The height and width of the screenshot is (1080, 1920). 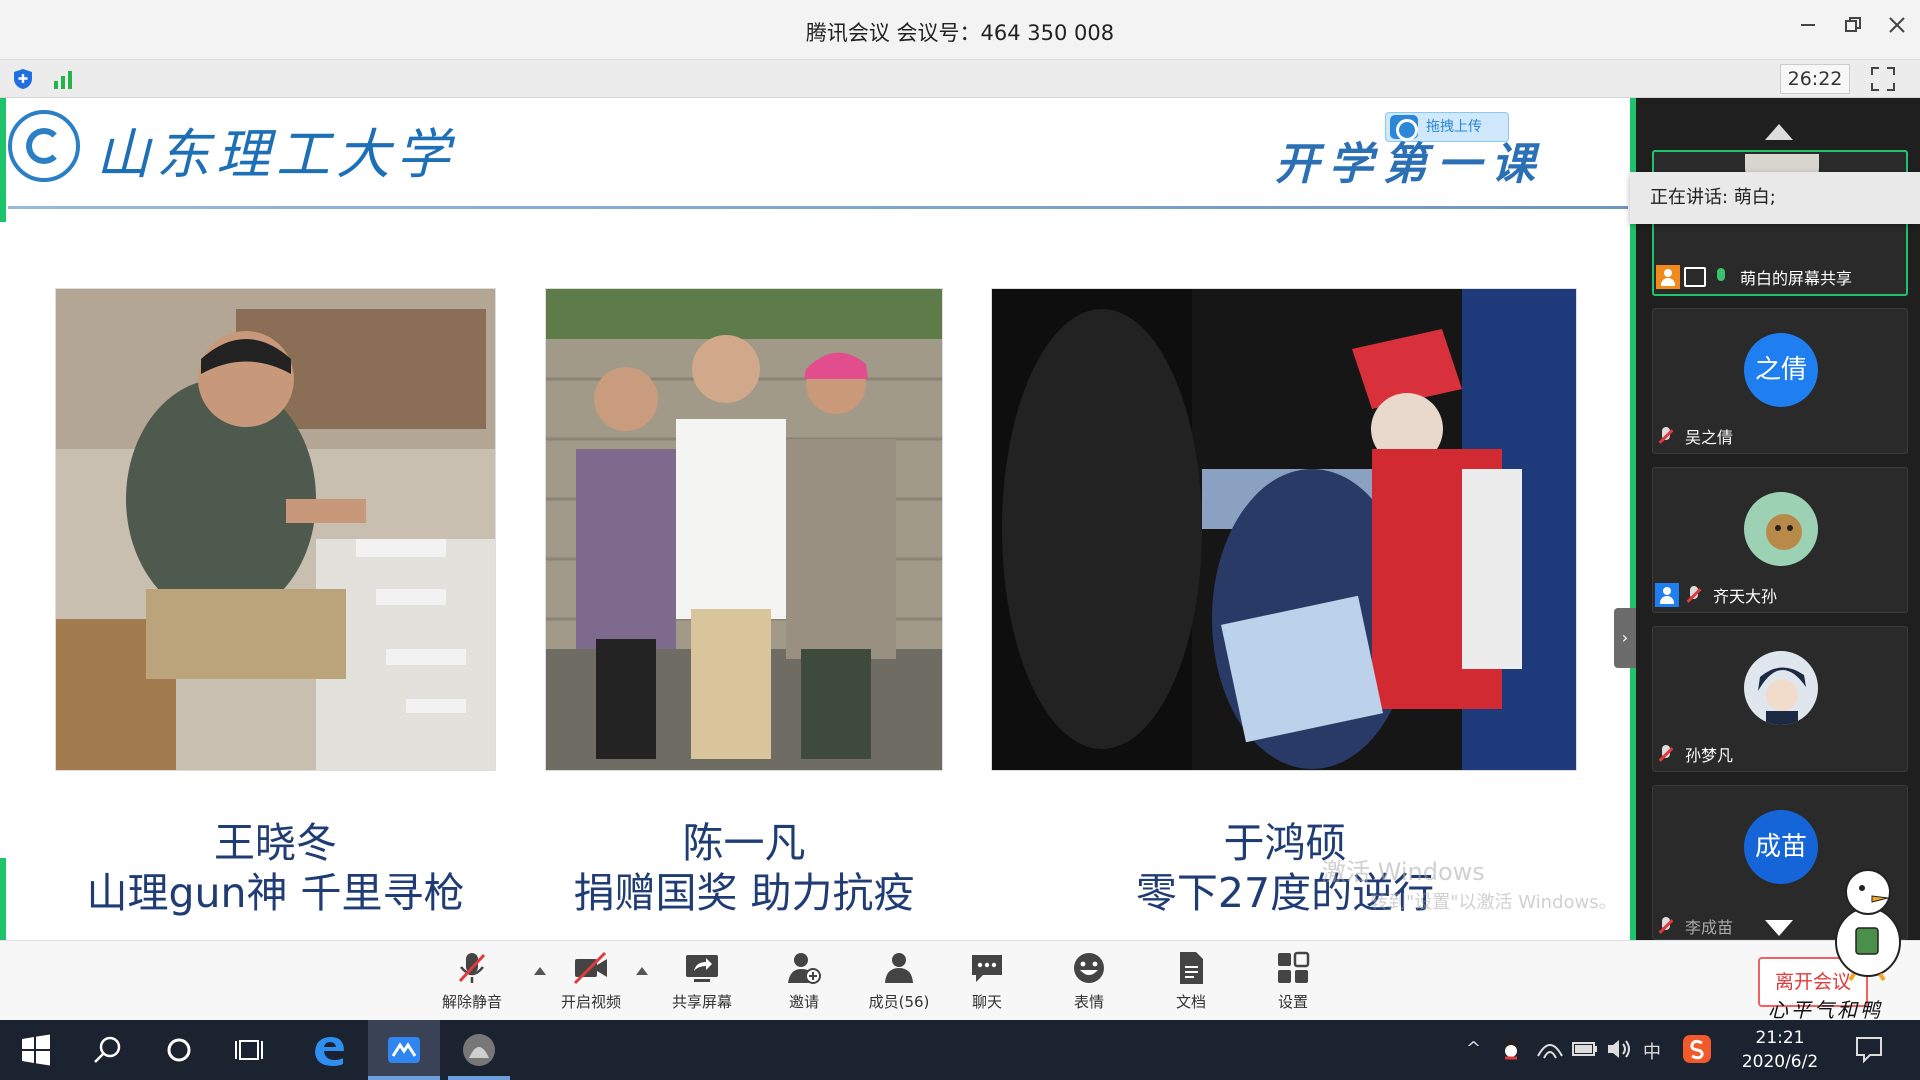 What do you see at coordinates (471, 1002) in the screenshot?
I see `unmute-label: 解除静音` at bounding box center [471, 1002].